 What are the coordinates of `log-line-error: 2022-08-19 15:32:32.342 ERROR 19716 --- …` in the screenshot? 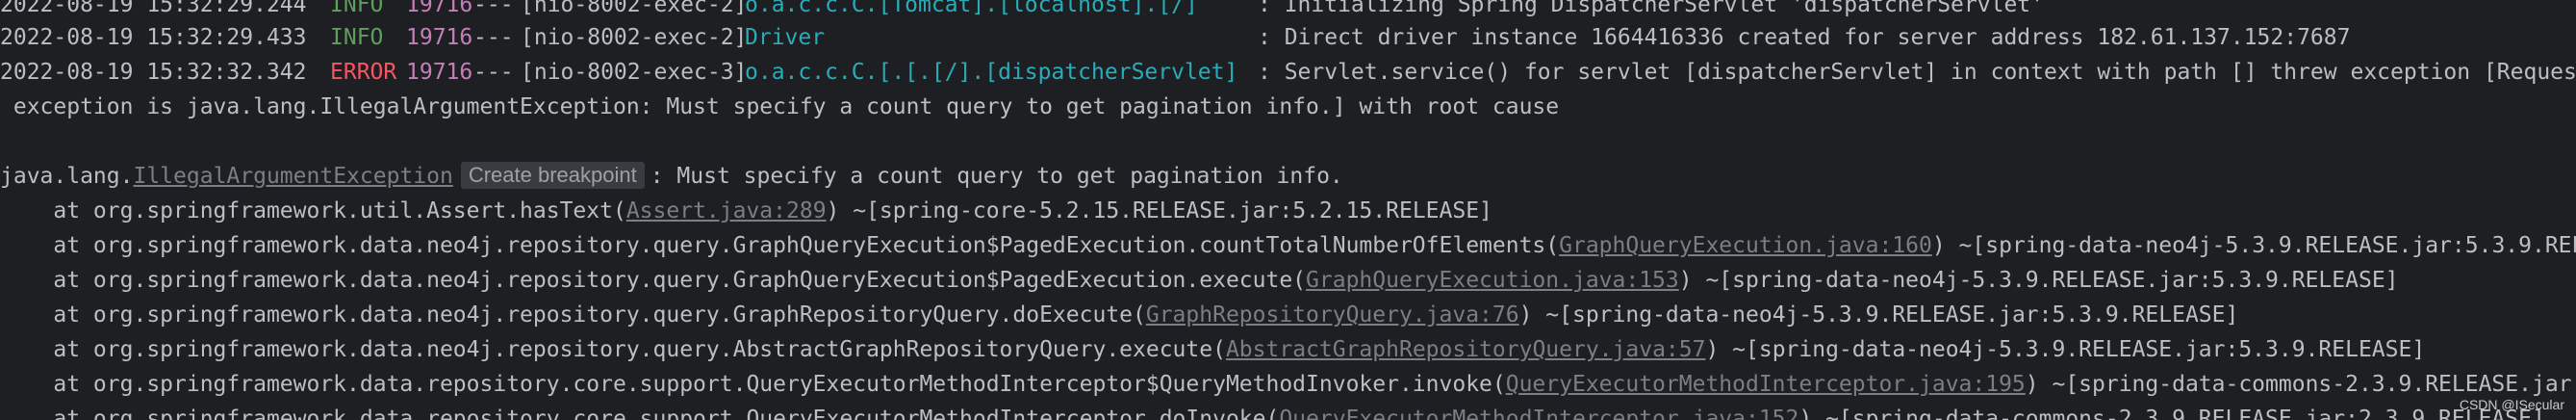 It's located at (1288, 73).